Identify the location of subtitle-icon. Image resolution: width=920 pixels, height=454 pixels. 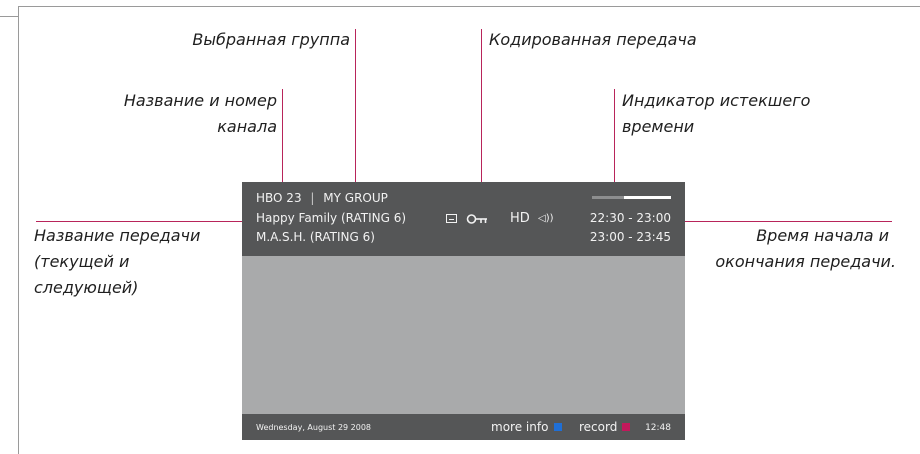
(451, 218).